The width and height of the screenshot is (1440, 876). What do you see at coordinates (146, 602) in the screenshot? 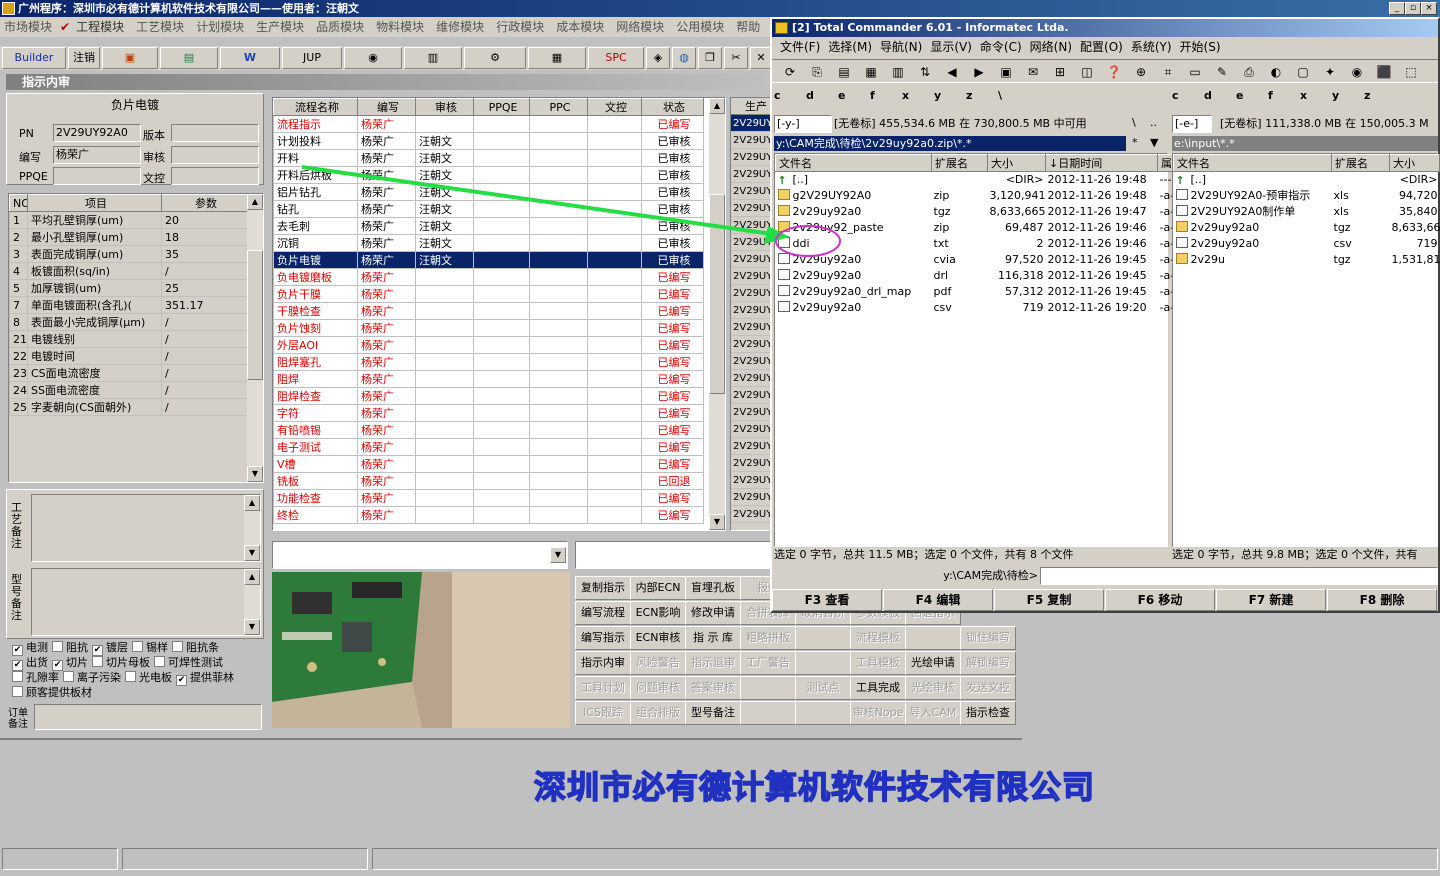
I see `model-note-field: ▲ ▼` at bounding box center [146, 602].